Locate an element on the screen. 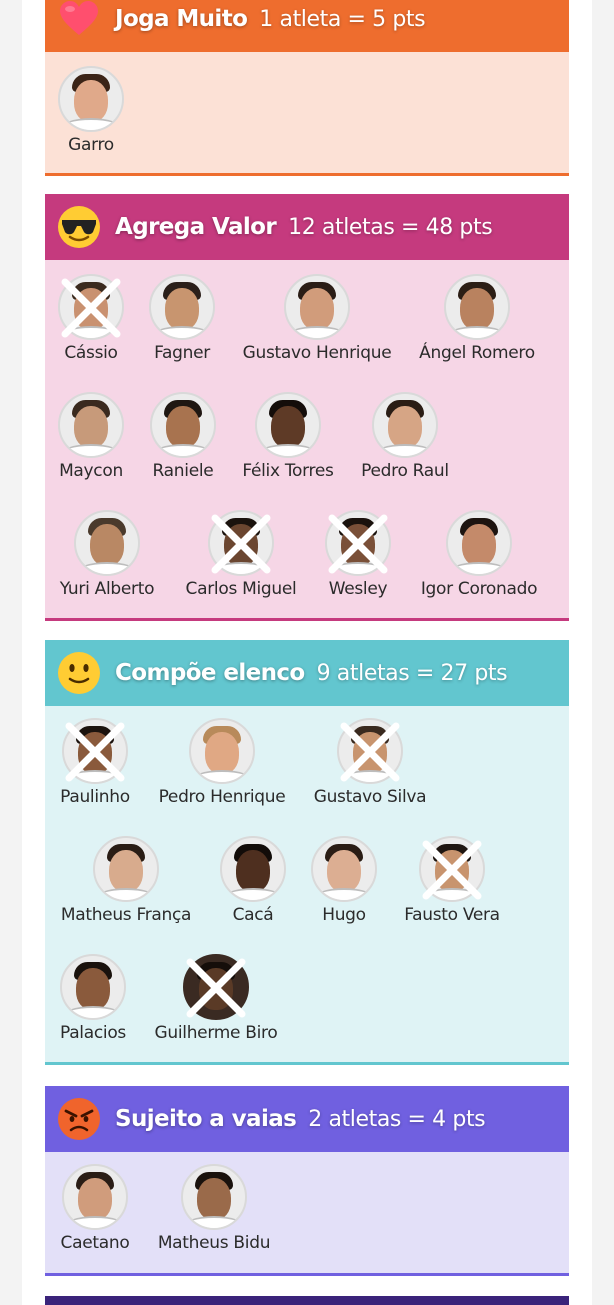  player-name: Ángel Romero is located at coordinates (477, 353).